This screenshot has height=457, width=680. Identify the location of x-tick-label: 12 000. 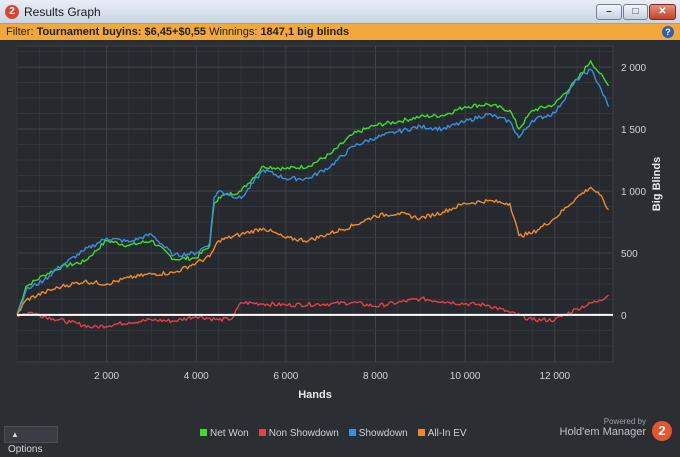
(554, 376).